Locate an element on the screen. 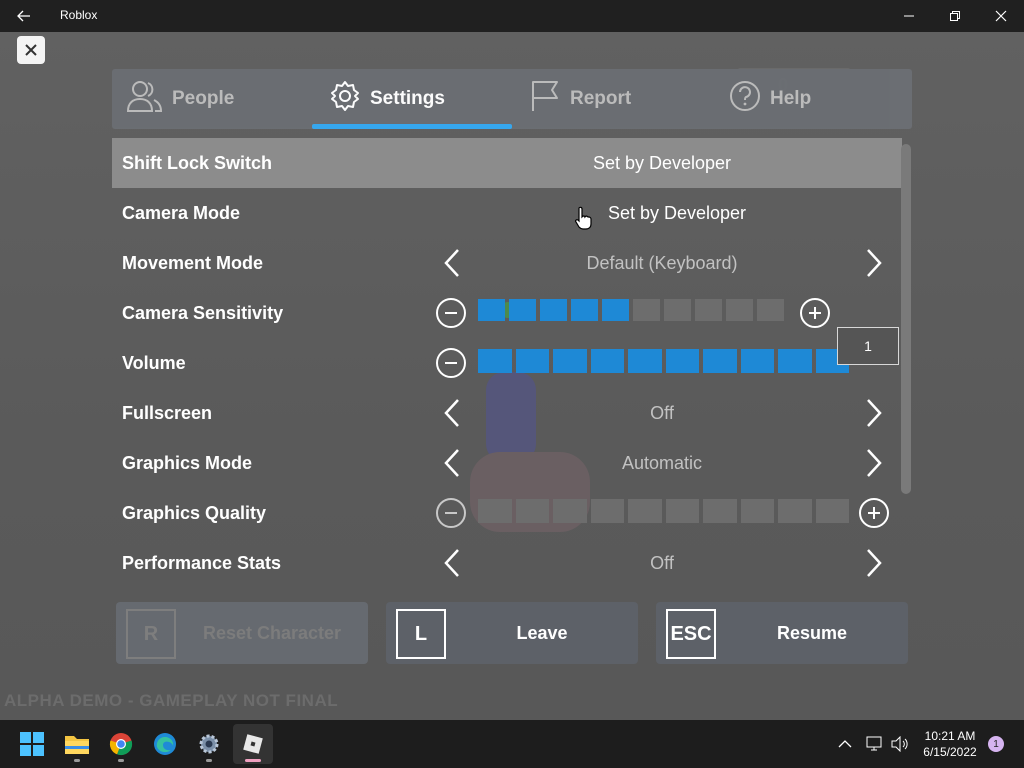  reset-character-button: R Reset Character is located at coordinates (242, 633).